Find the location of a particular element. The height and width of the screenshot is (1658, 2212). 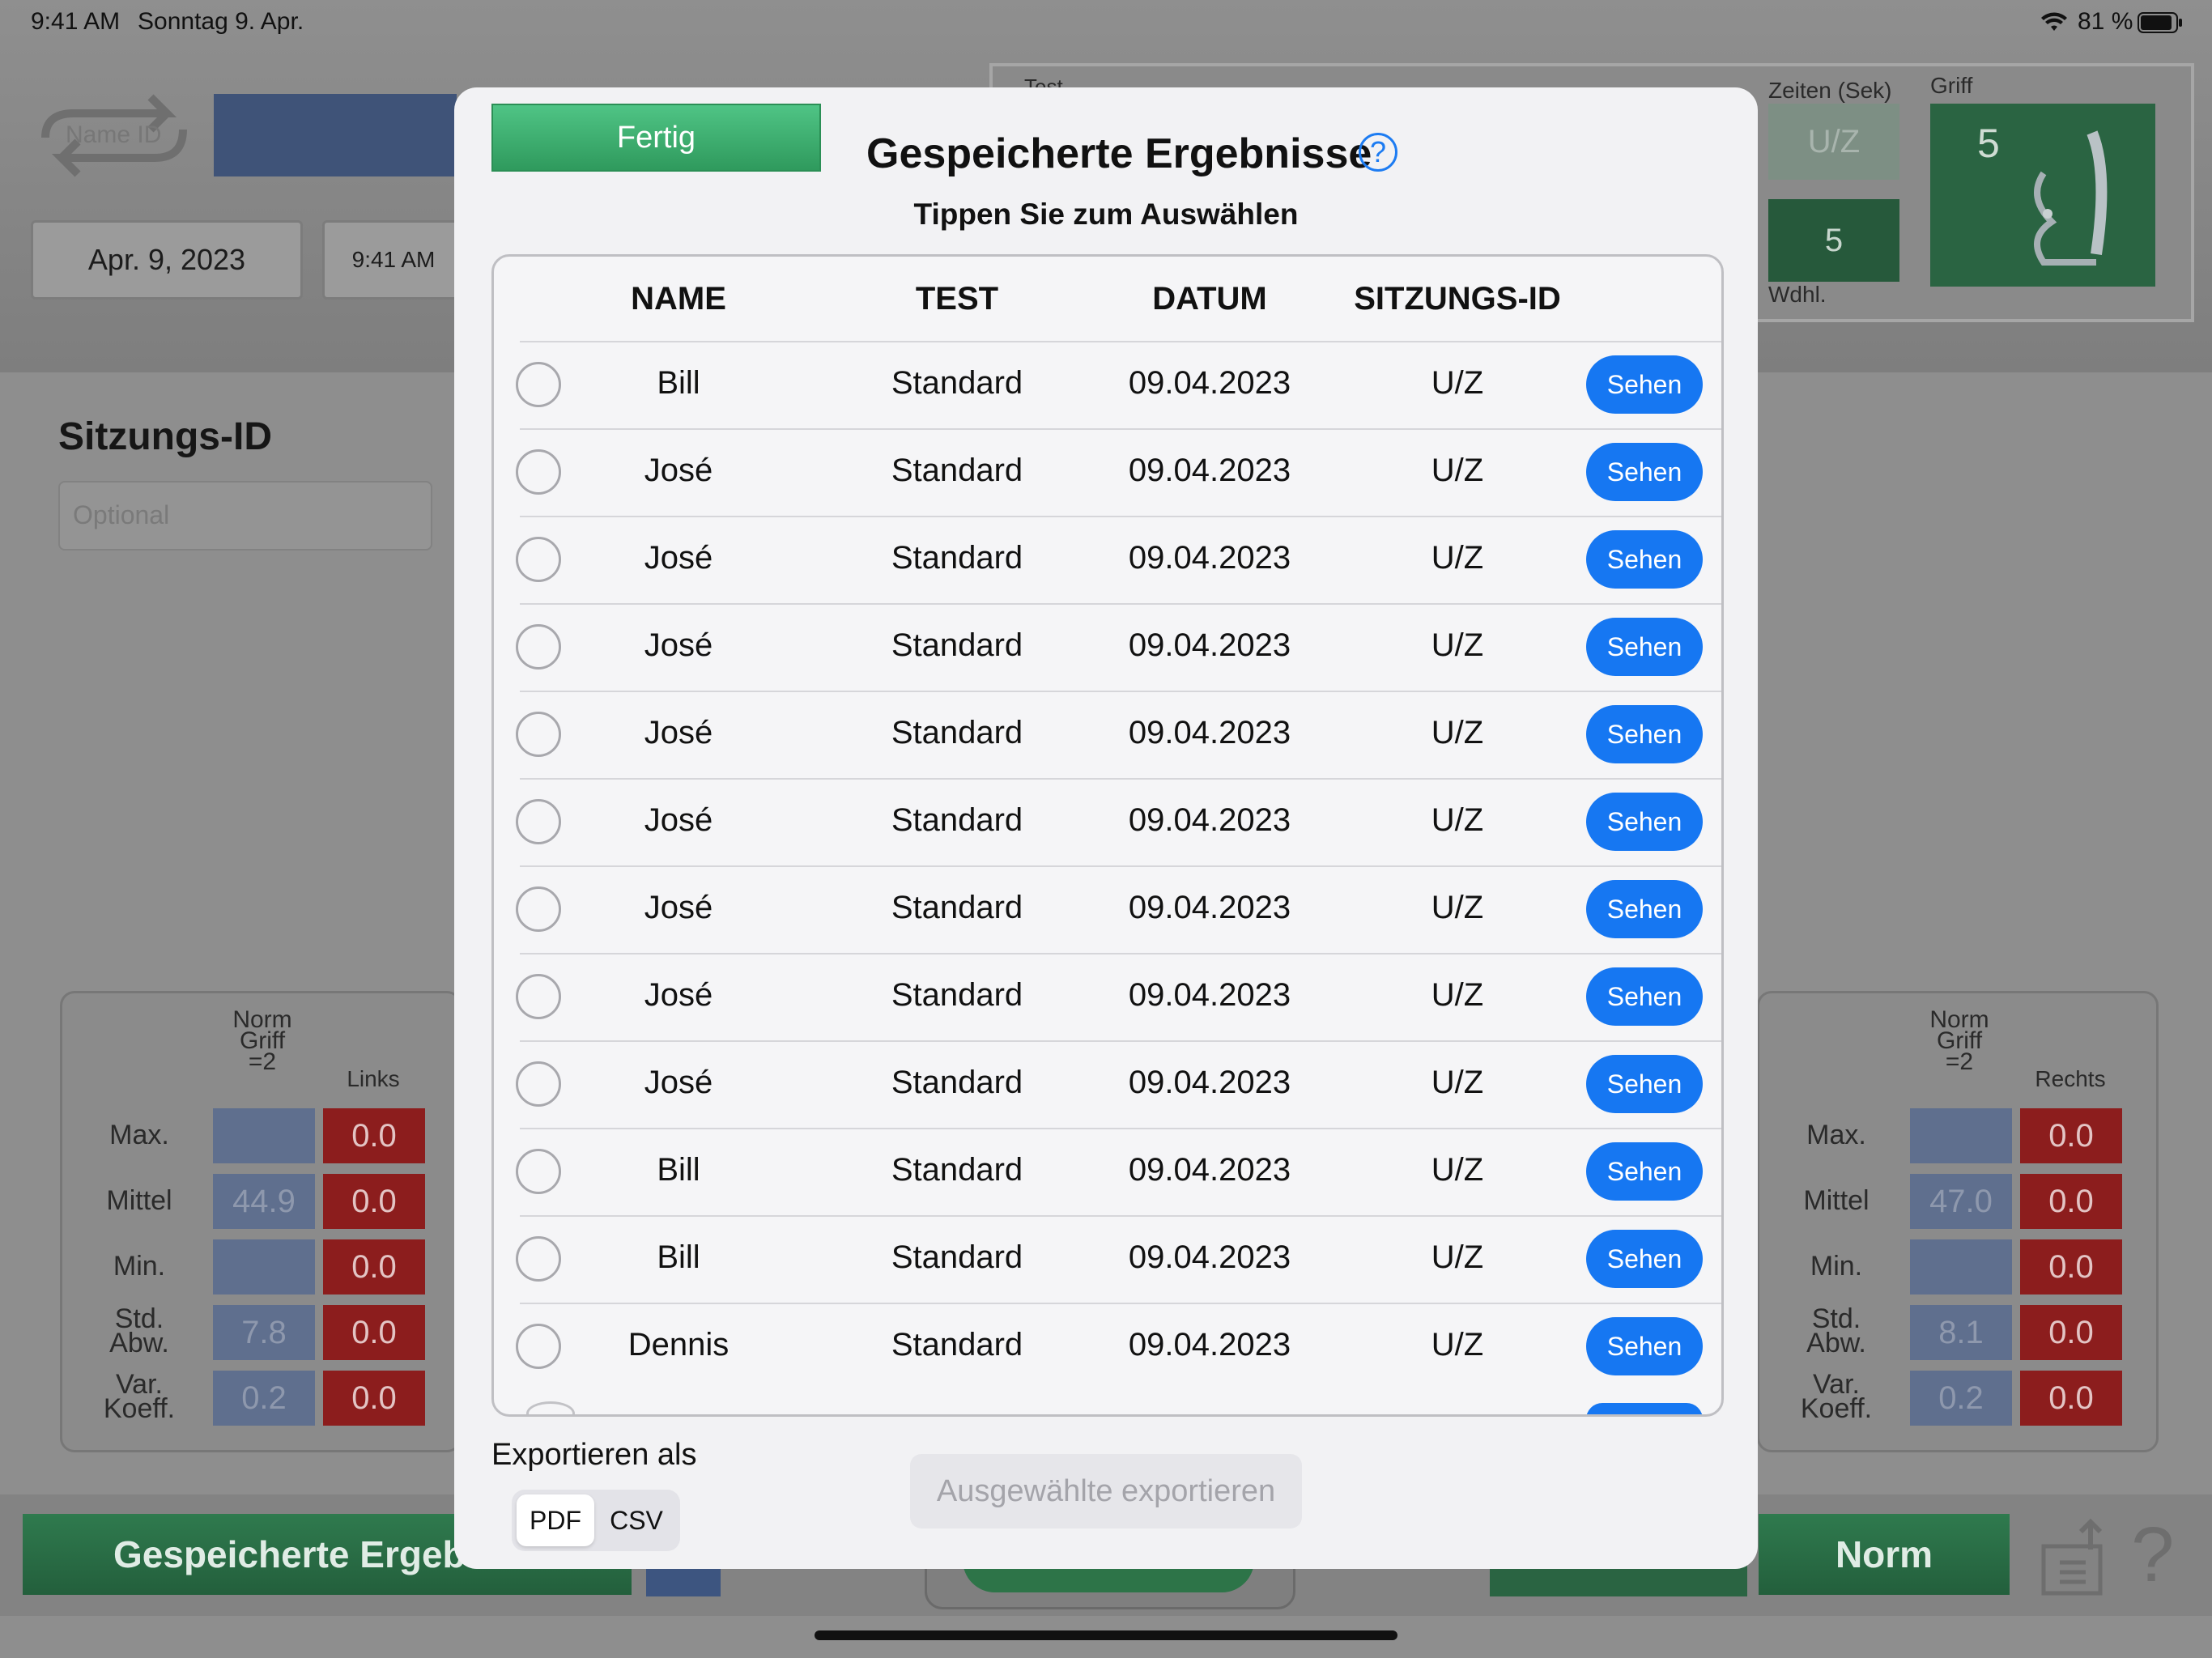

format-option-pdf: PDF is located at coordinates (556, 1520).